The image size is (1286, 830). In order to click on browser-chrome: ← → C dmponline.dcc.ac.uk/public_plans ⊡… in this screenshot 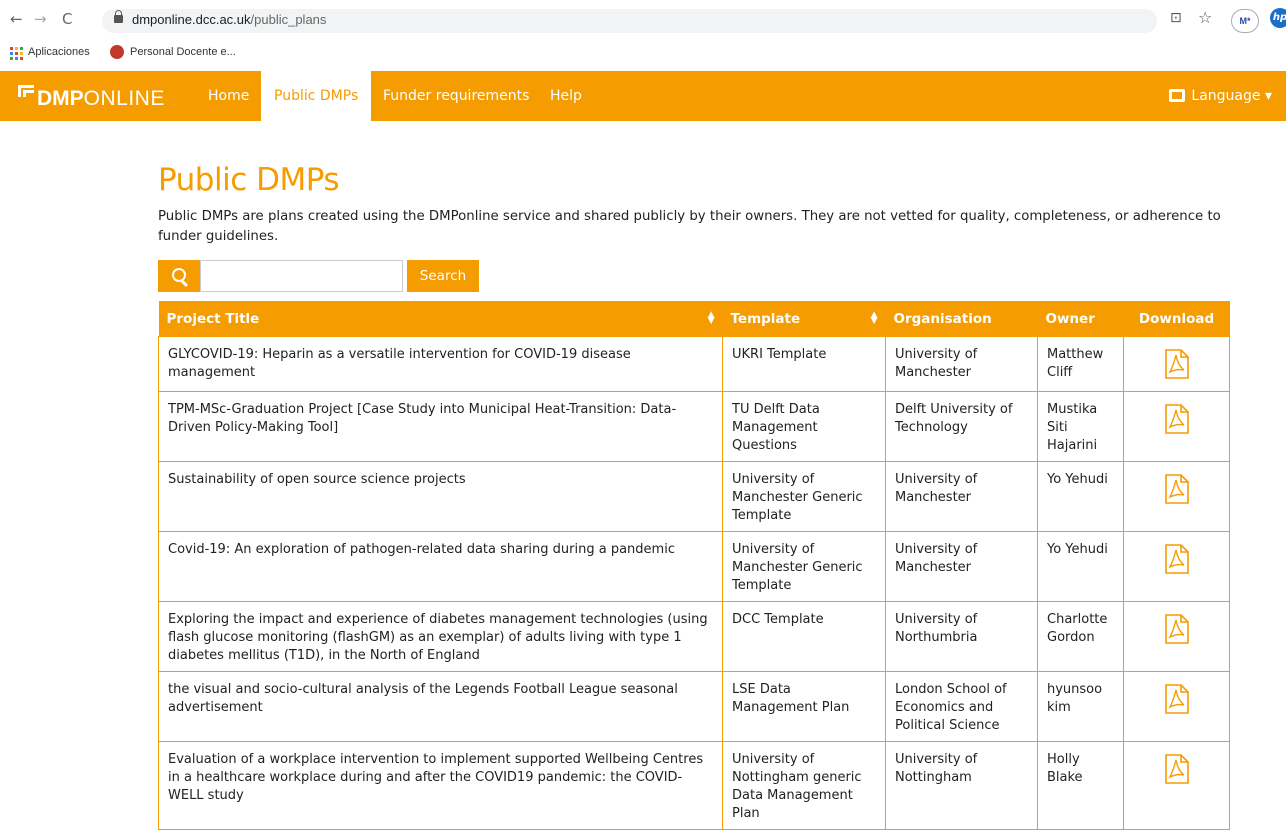, I will do `click(643, 35)`.